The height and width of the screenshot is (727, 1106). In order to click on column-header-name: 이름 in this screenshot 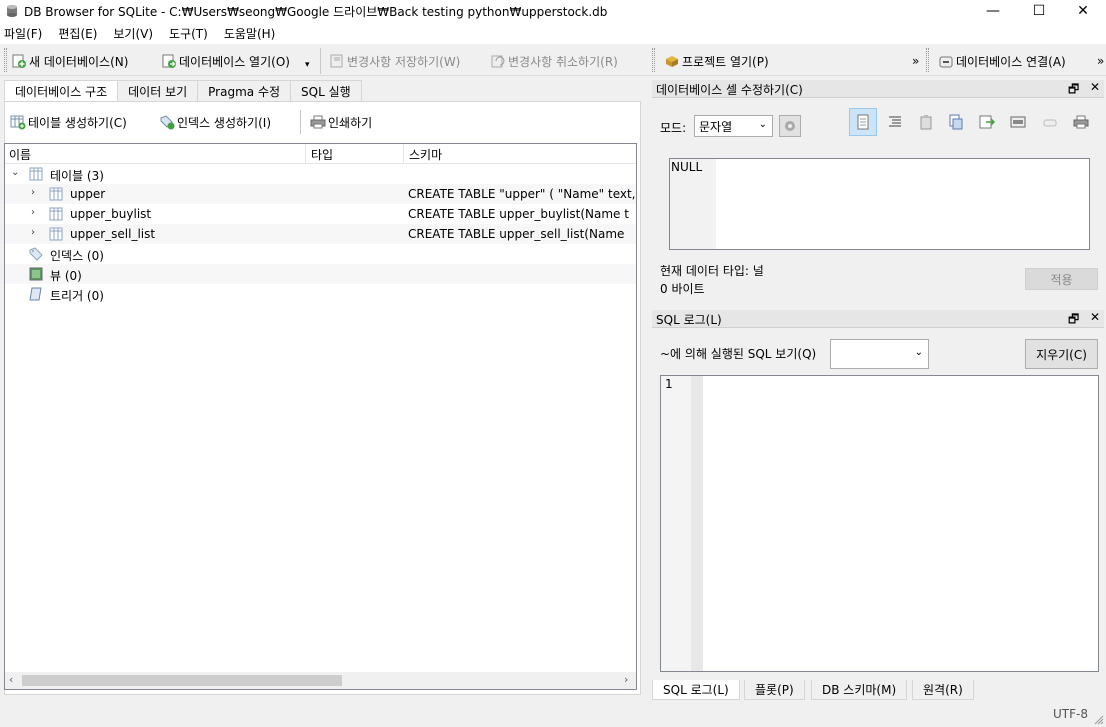, I will do `click(20, 154)`.